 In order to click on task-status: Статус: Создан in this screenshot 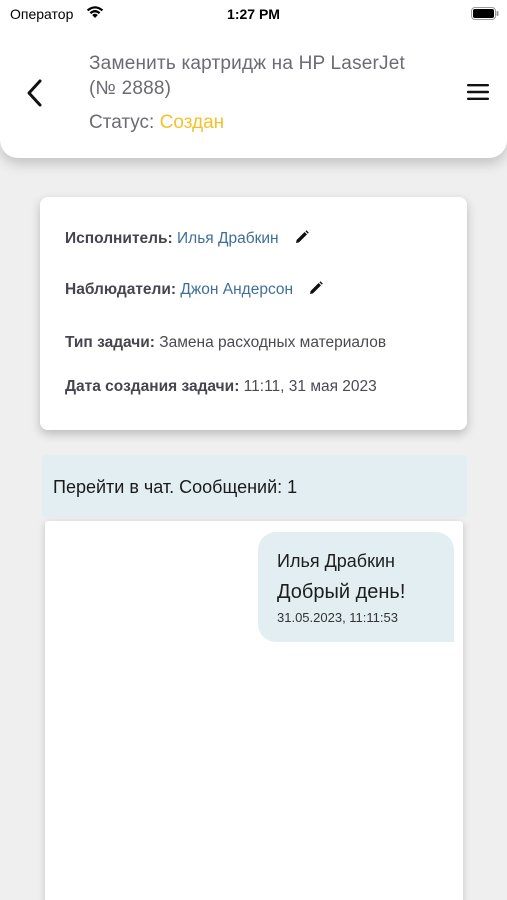, I will do `click(156, 123)`.